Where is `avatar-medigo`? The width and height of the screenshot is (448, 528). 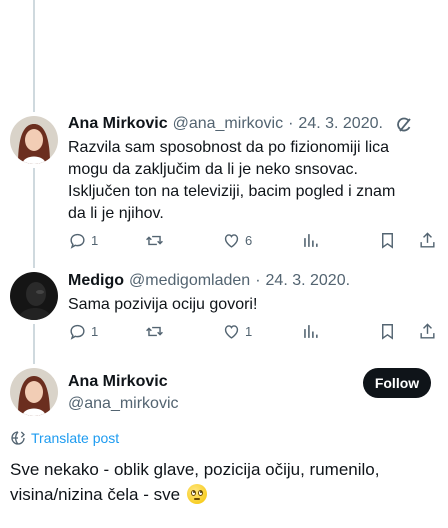 avatar-medigo is located at coordinates (34, 296).